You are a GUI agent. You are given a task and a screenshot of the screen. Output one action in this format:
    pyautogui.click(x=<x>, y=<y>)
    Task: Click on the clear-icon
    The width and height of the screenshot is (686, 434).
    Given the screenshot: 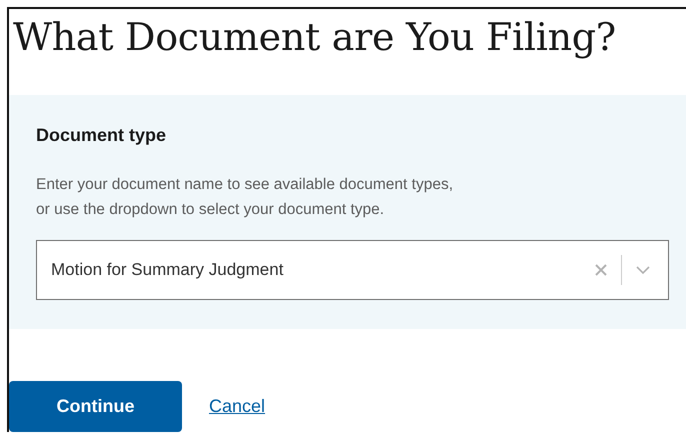 What is the action you would take?
    pyautogui.click(x=601, y=270)
    